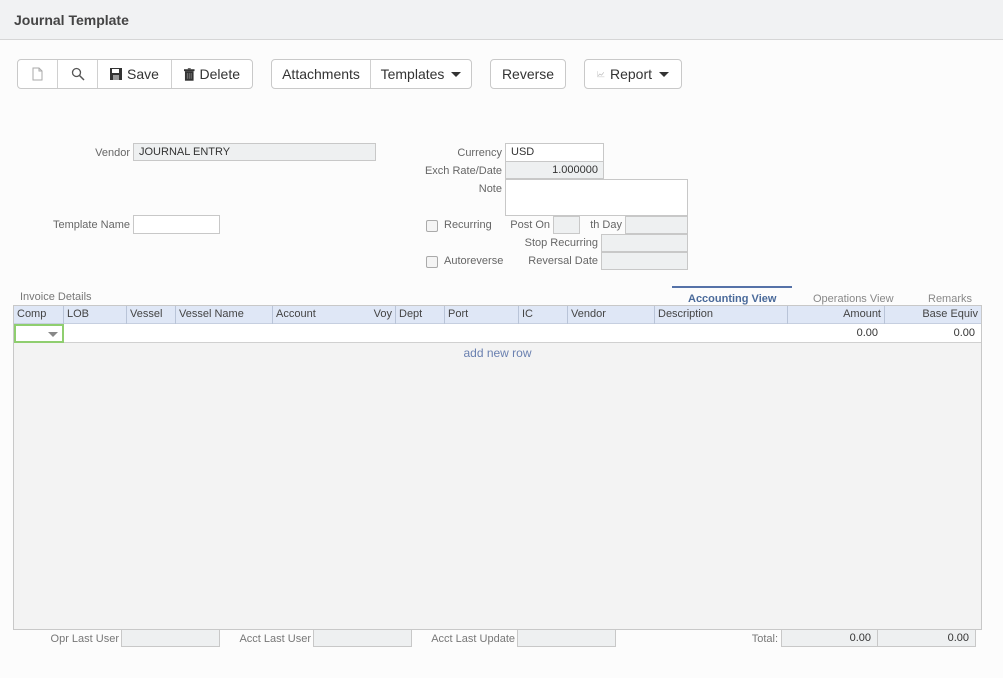 The image size is (1003, 678). What do you see at coordinates (39, 315) in the screenshot?
I see `column-header-comp: Comp` at bounding box center [39, 315].